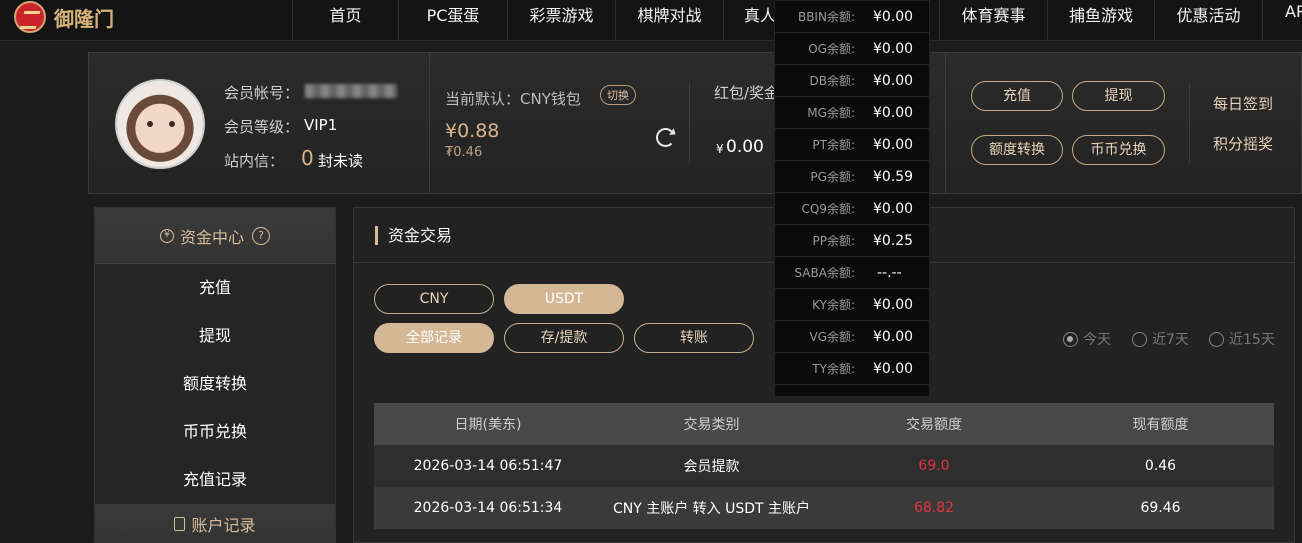 Image resolution: width=1302 pixels, height=543 pixels. I want to click on balance-label: CQ9余额:, so click(828, 209).